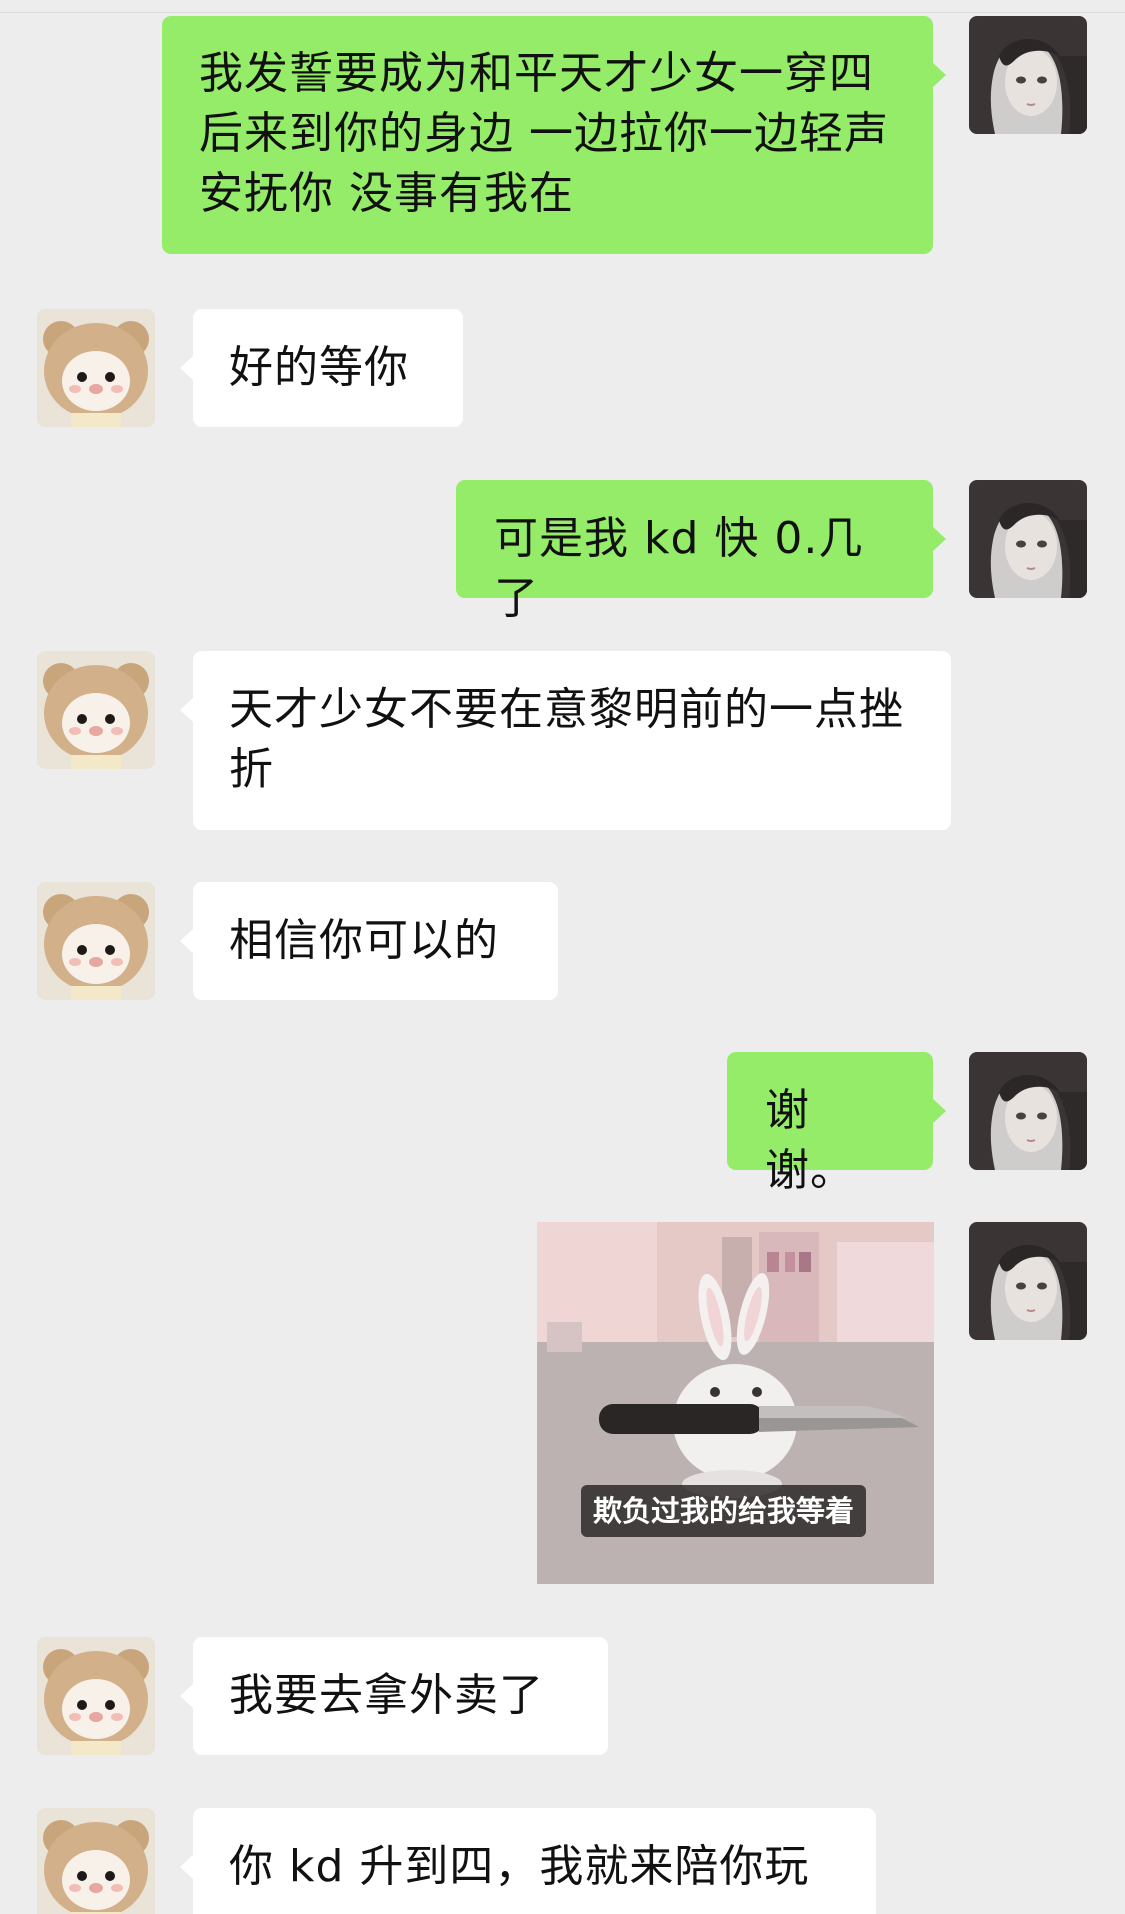  I want to click on rabbit-holding-knife-sticker: 欺负过我的给我等着, so click(735, 1403).